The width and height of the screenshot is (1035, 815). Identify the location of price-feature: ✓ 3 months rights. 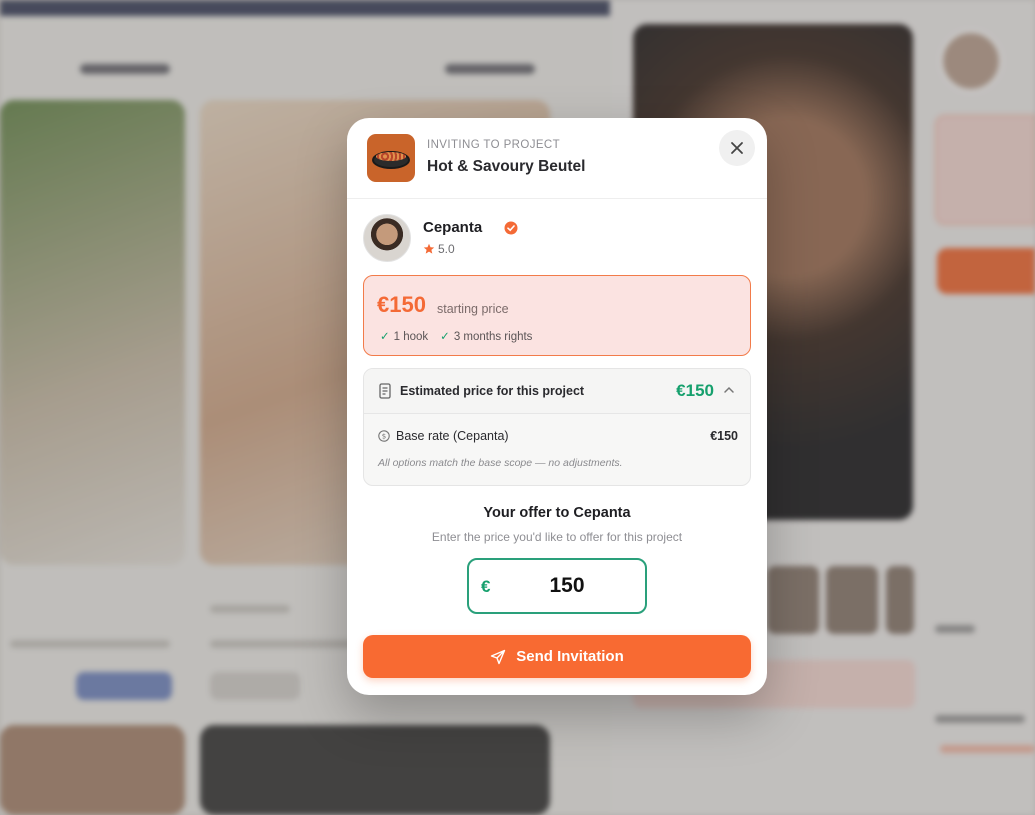
(486, 336).